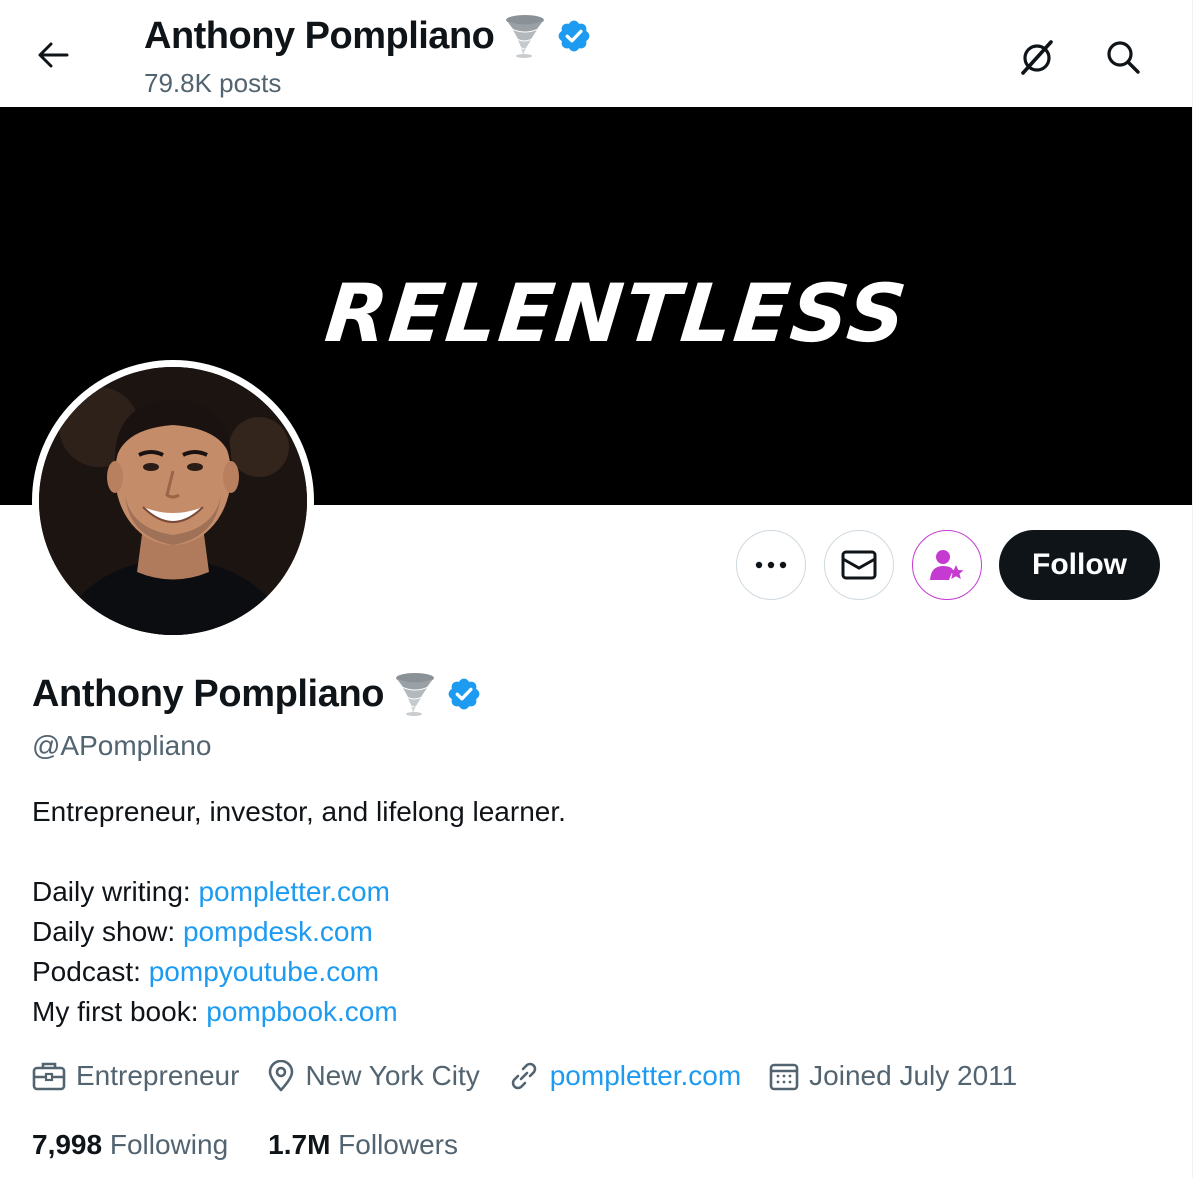  Describe the element at coordinates (1079, 565) in the screenshot. I see `follow-button: Follow` at that location.